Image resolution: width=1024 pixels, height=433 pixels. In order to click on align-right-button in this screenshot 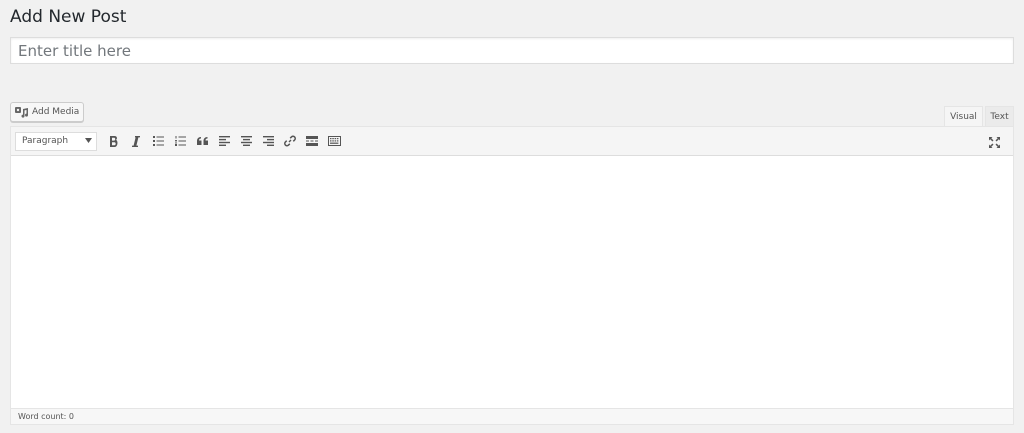, I will do `click(268, 141)`.